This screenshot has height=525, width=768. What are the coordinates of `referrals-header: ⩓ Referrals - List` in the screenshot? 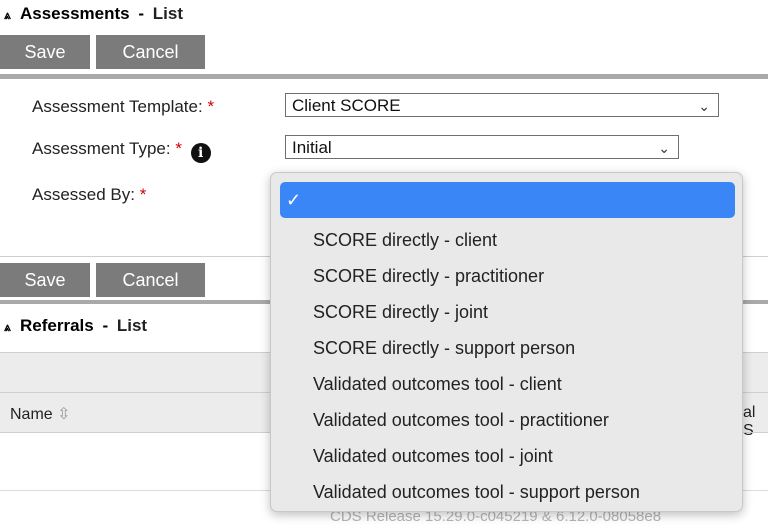 It's located at (75, 326).